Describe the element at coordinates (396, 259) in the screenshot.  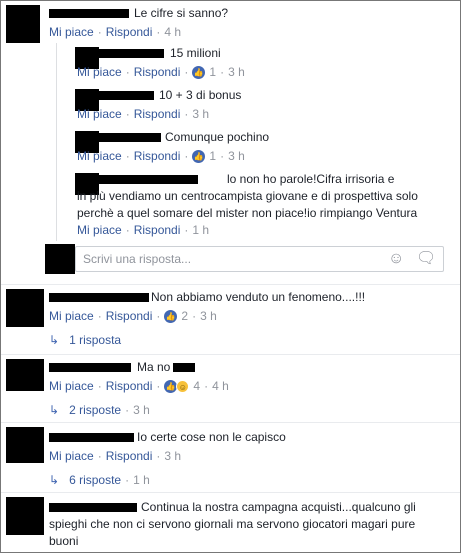
I see `emoji-icon: ☺` at that location.